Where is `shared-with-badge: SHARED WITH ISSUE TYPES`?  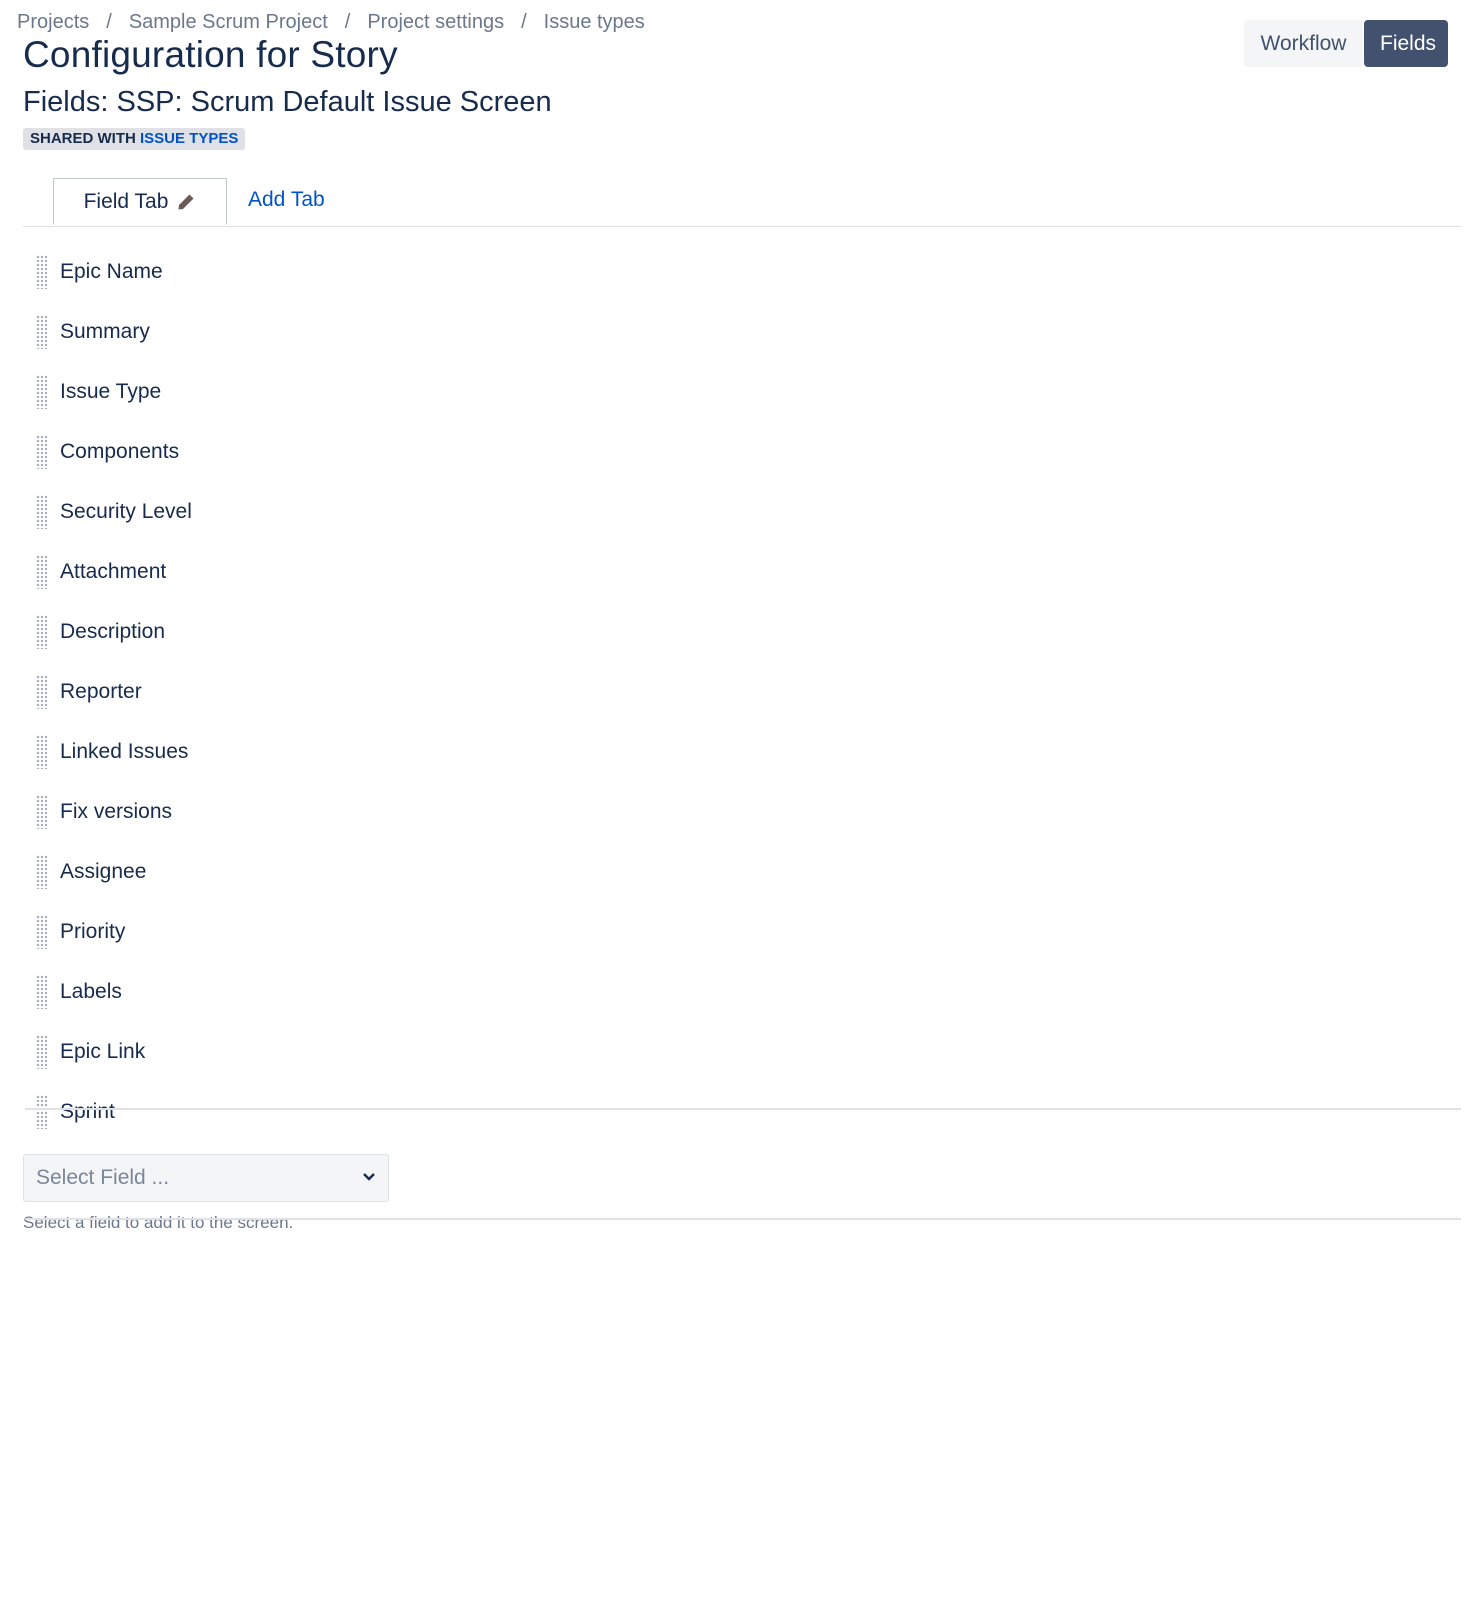
shared-with-badge: SHARED WITH ISSUE TYPES is located at coordinates (134, 139).